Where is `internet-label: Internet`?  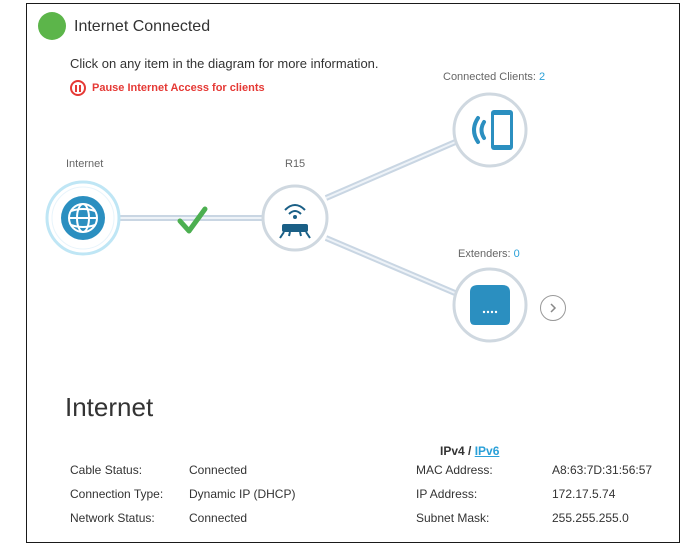
internet-label: Internet is located at coordinates (85, 164).